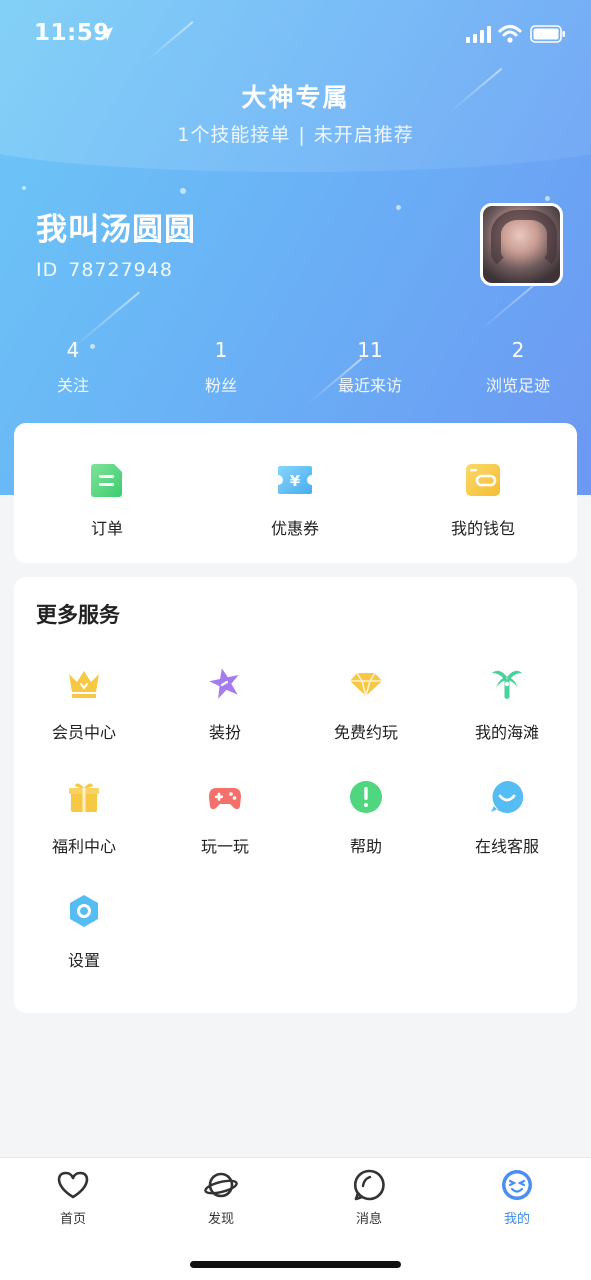 This screenshot has height=1280, width=591. What do you see at coordinates (120, 270) in the screenshot?
I see `user-id-value: 78727948` at bounding box center [120, 270].